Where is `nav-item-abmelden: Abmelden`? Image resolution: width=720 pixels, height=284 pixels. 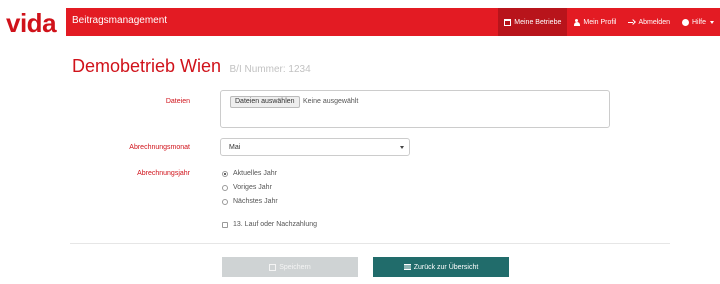
nav-item-abmelden: Abmelden is located at coordinates (649, 22).